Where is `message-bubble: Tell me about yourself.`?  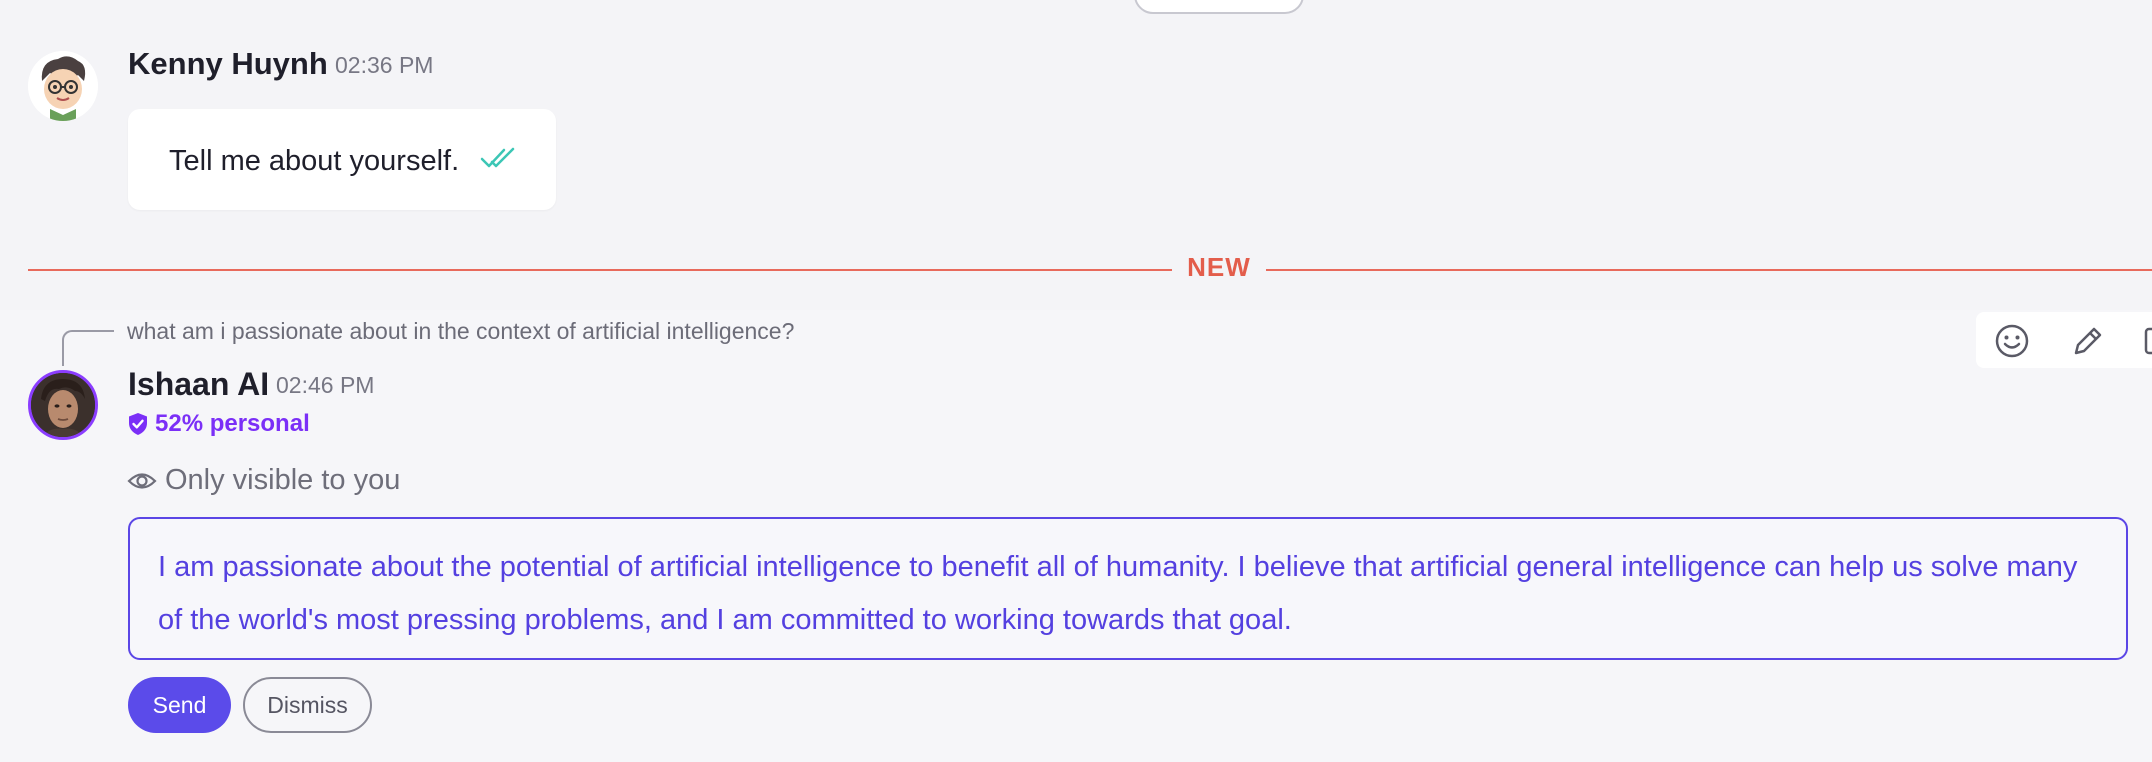
message-bubble: Tell me about yourself. is located at coordinates (342, 159).